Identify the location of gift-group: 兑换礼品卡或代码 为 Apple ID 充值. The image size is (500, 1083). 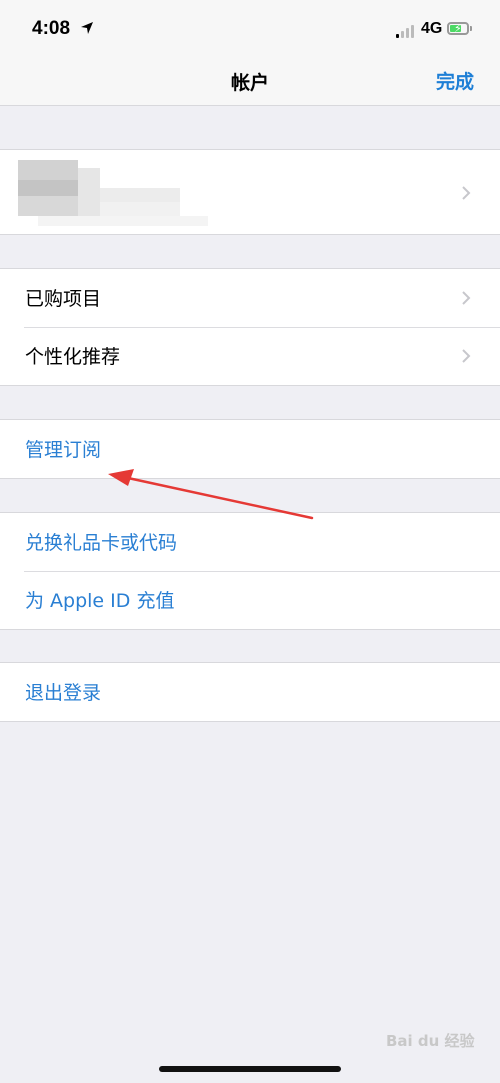
(250, 571).